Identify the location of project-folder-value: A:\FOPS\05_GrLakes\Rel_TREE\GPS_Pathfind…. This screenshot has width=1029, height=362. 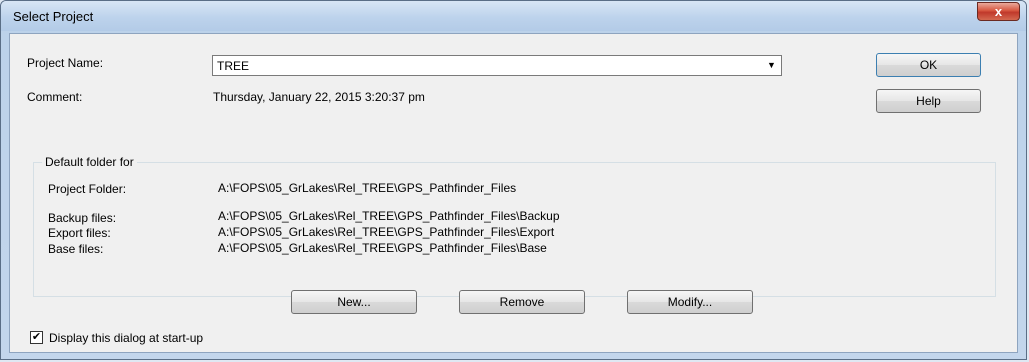
(367, 188).